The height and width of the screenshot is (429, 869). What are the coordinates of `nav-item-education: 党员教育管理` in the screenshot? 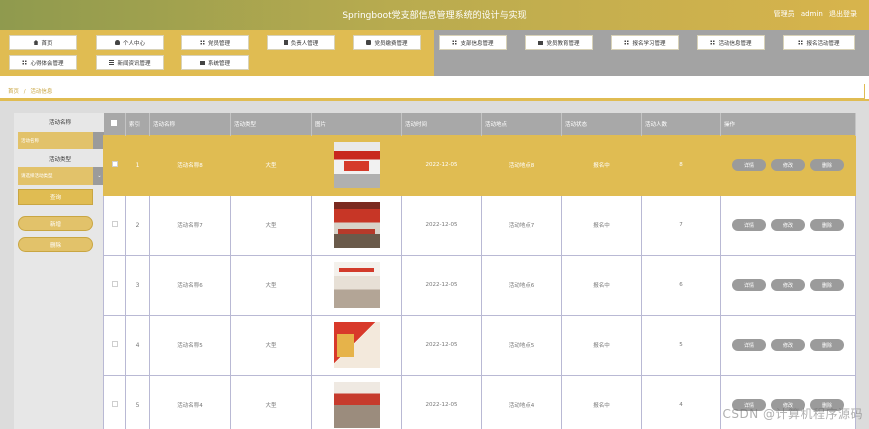 It's located at (559, 42).